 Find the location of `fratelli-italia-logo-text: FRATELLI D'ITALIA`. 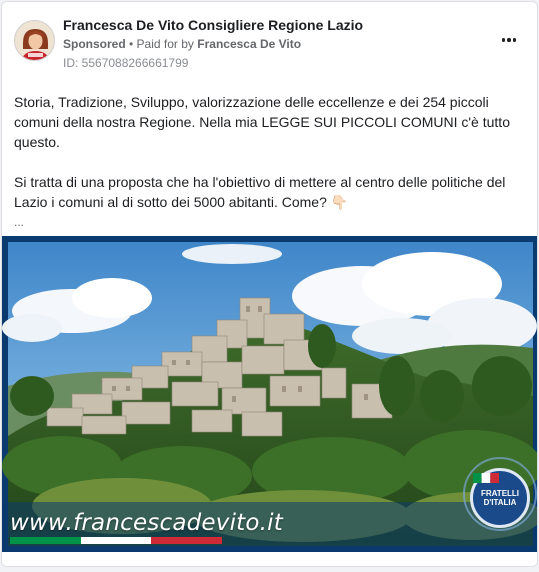

fratelli-italia-logo-text: FRATELLI D'ITALIA is located at coordinates (500, 498).